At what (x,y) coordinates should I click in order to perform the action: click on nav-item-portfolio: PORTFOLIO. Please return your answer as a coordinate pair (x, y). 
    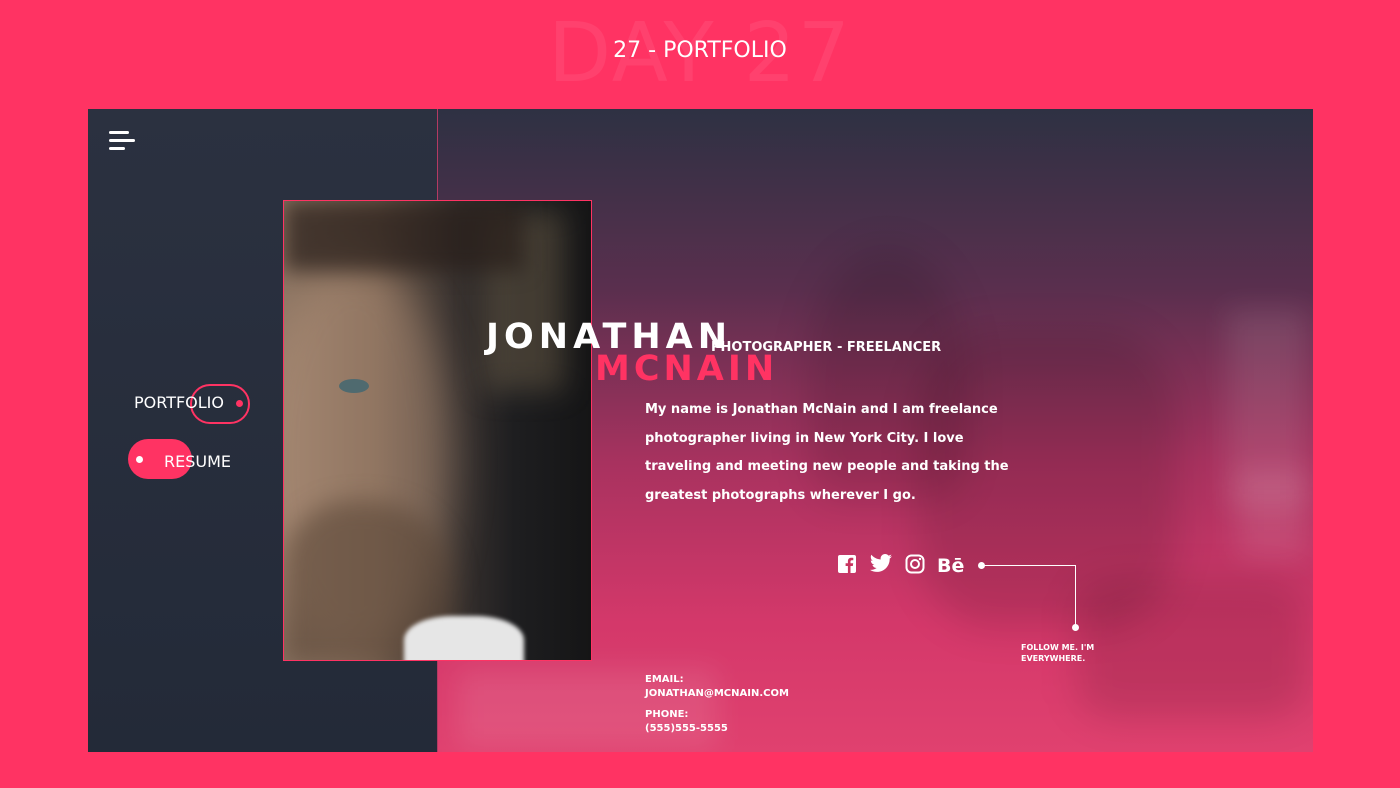
    Looking at the image, I should click on (193, 404).